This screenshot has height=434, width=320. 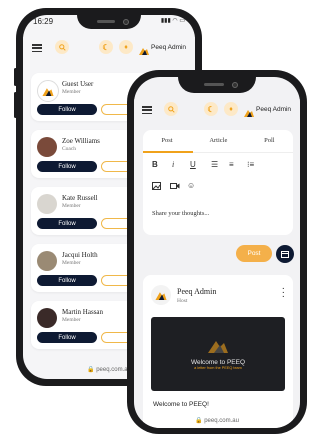 What do you see at coordinates (173, 164) in the screenshot?
I see `italic-icon: i` at bounding box center [173, 164].